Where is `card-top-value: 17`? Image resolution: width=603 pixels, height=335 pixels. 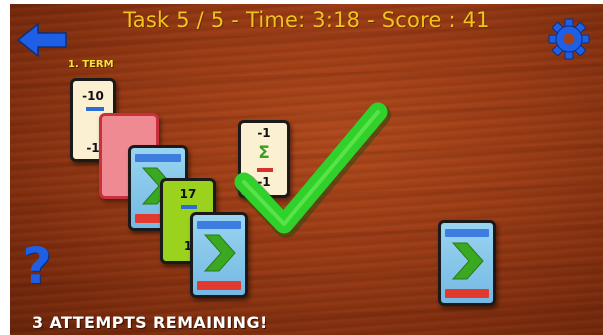 card-top-value: 17 is located at coordinates (188, 194).